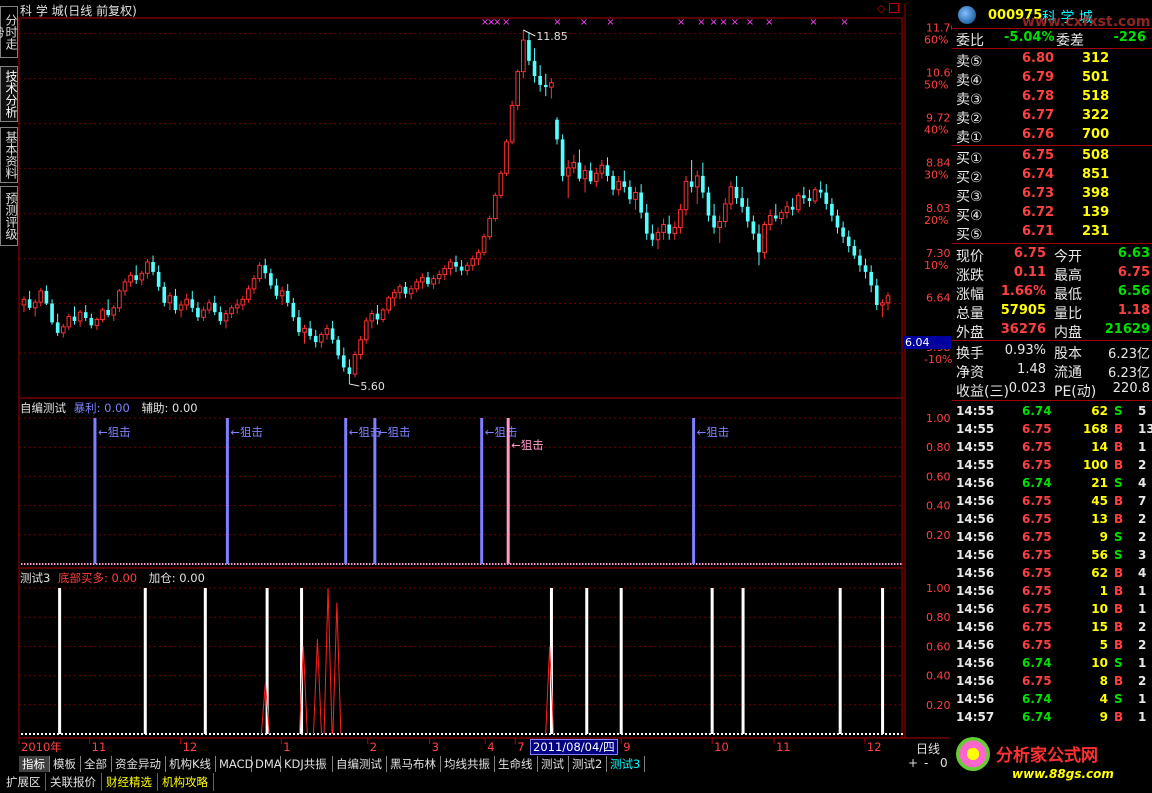  Describe the element at coordinates (588, 764) in the screenshot. I see `bottom-tab-13: 测试2` at that location.